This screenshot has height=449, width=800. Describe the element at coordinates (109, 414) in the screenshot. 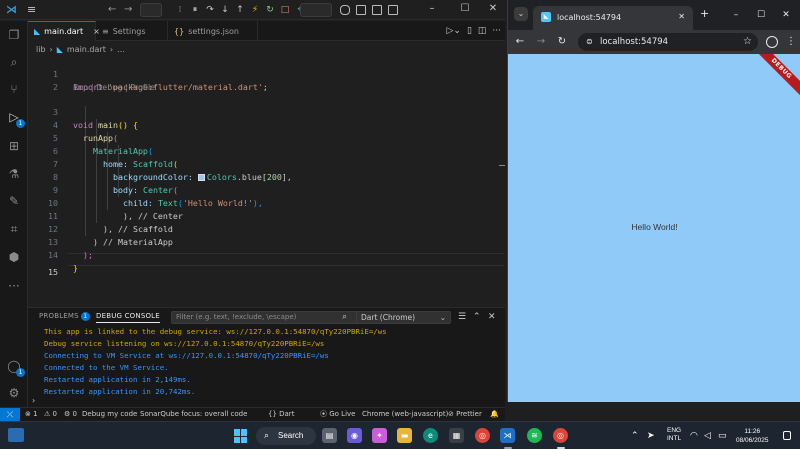

I see `debug-my-code-toggle: Debug my code` at that location.